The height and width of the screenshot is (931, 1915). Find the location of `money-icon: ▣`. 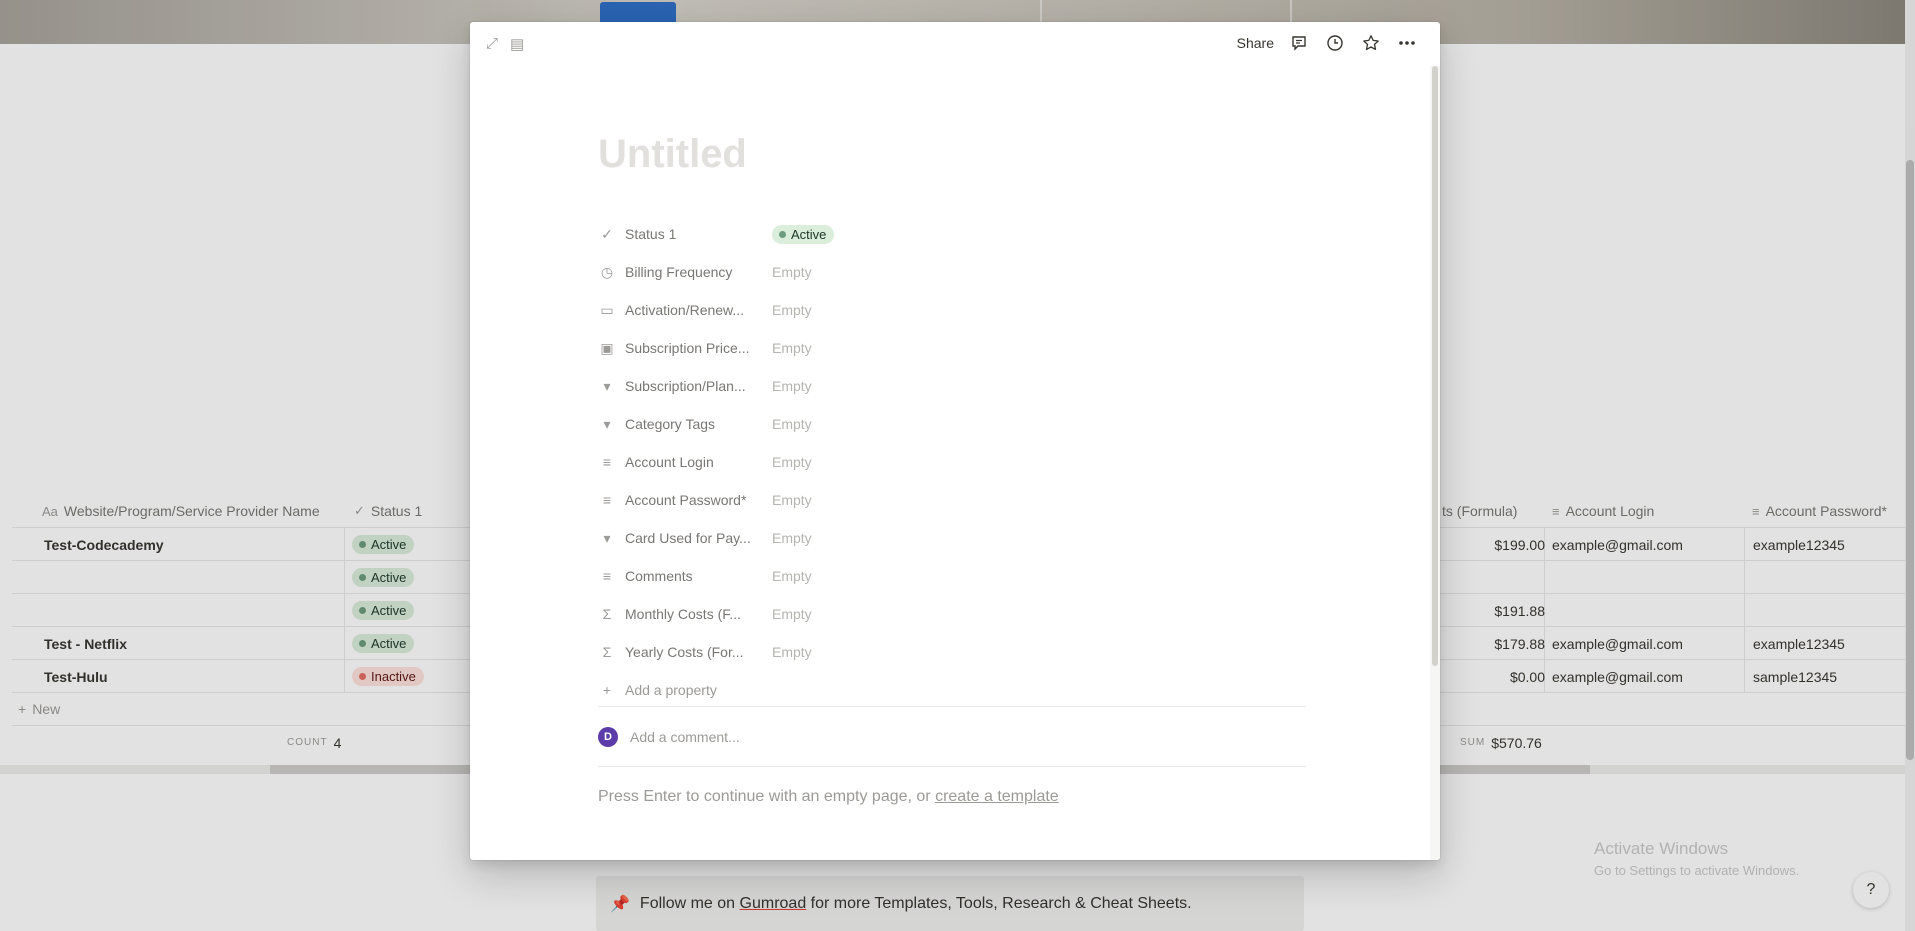

money-icon: ▣ is located at coordinates (607, 347).